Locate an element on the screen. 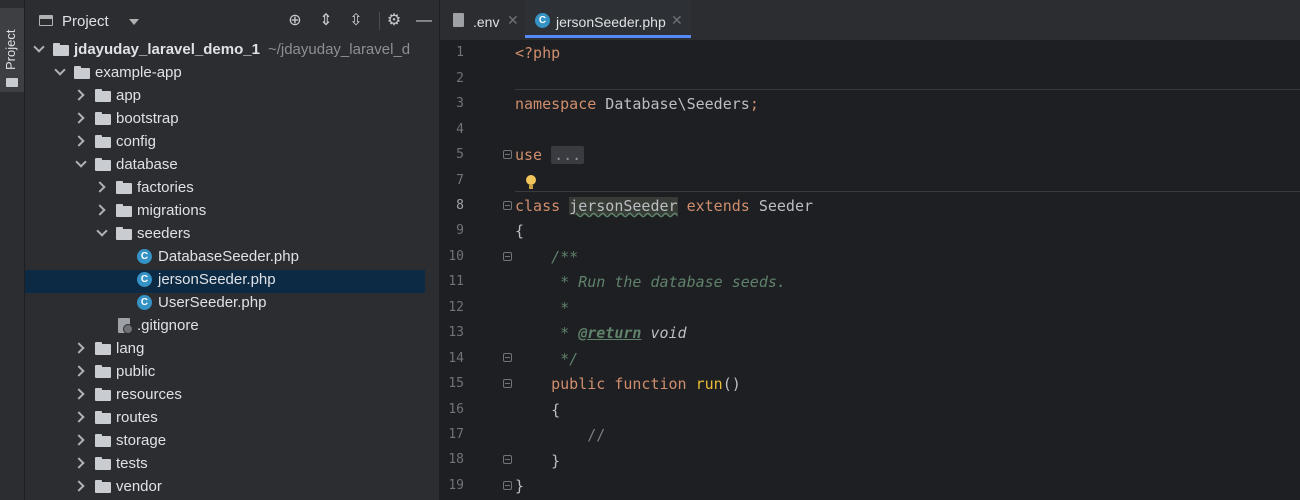 Image resolution: width=1300 pixels, height=500 pixels. semicolon: ; is located at coordinates (754, 104).